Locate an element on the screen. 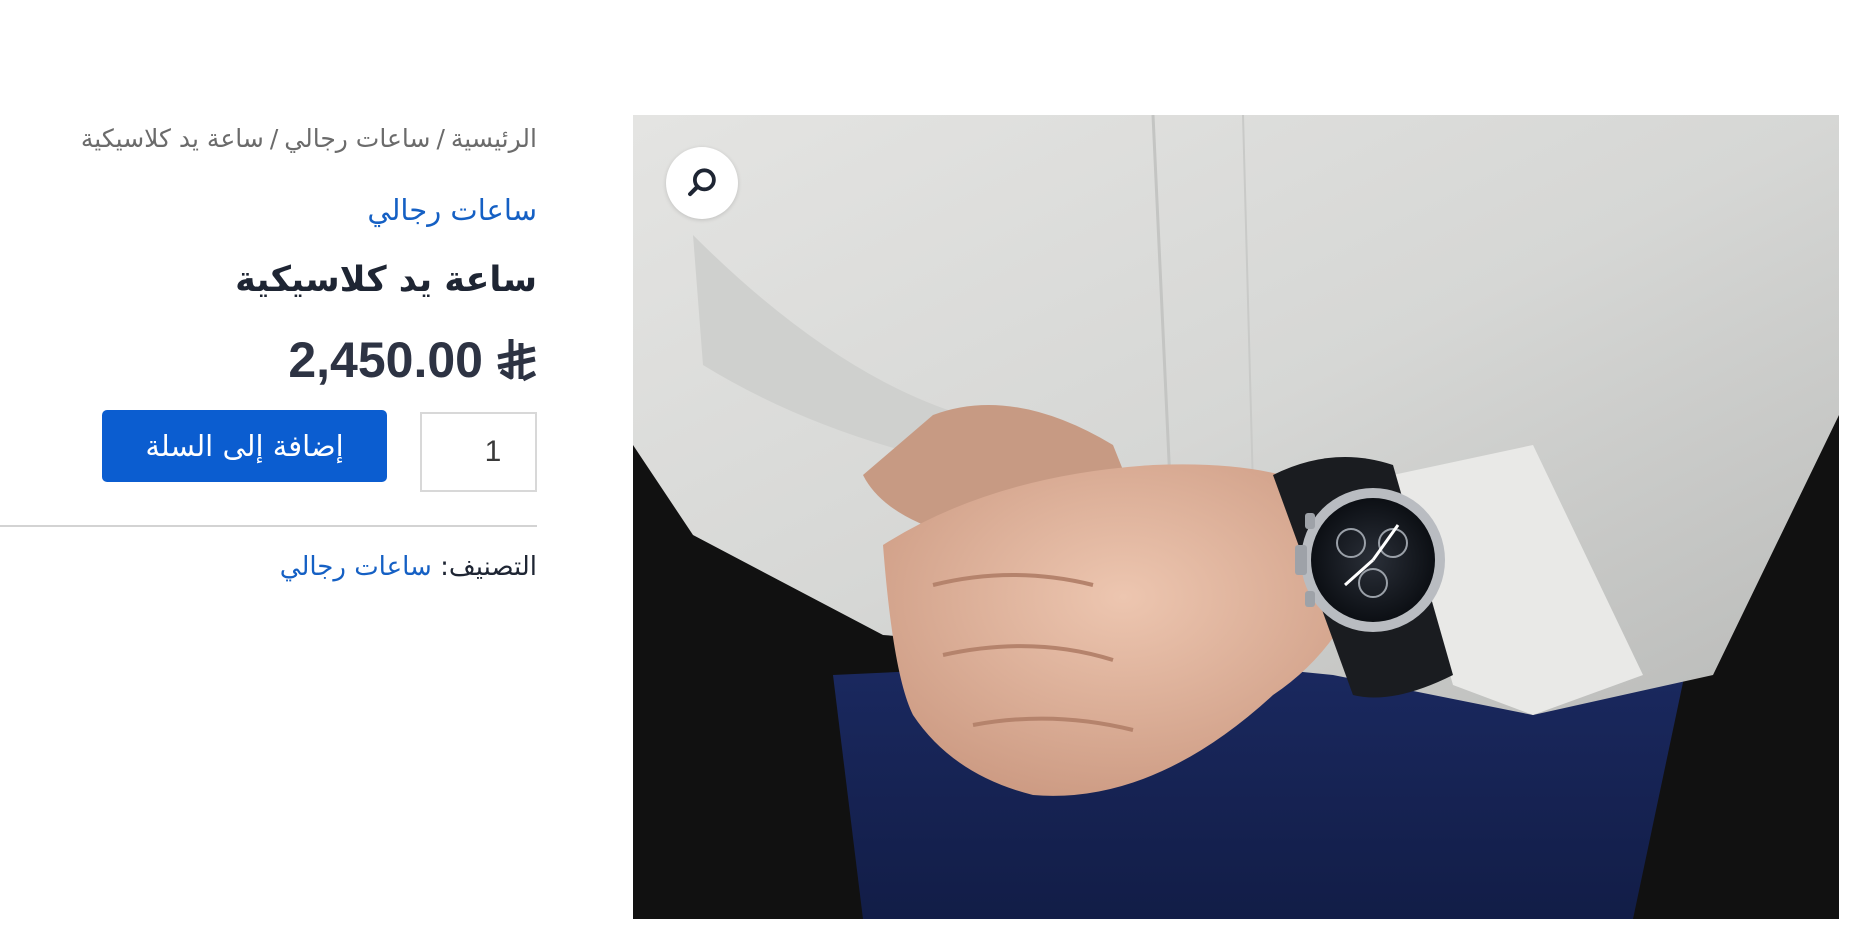 The image size is (1873, 951). breadcrumb-category: ساعات رجالي is located at coordinates (357, 138).